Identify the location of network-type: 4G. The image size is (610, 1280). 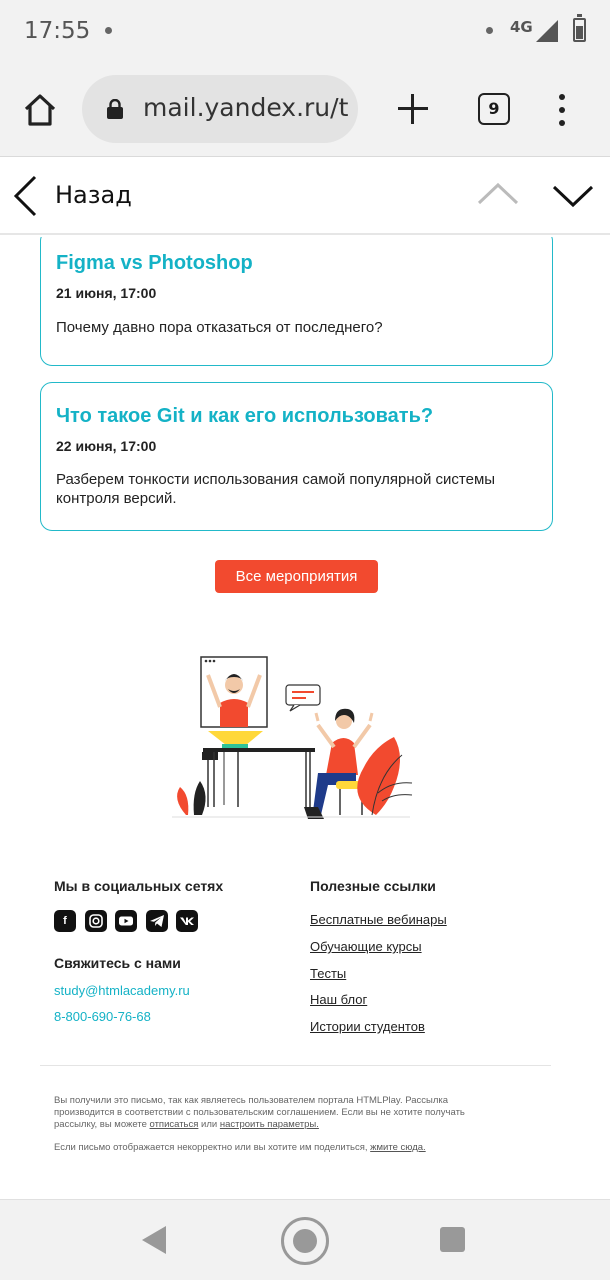
(521, 27).